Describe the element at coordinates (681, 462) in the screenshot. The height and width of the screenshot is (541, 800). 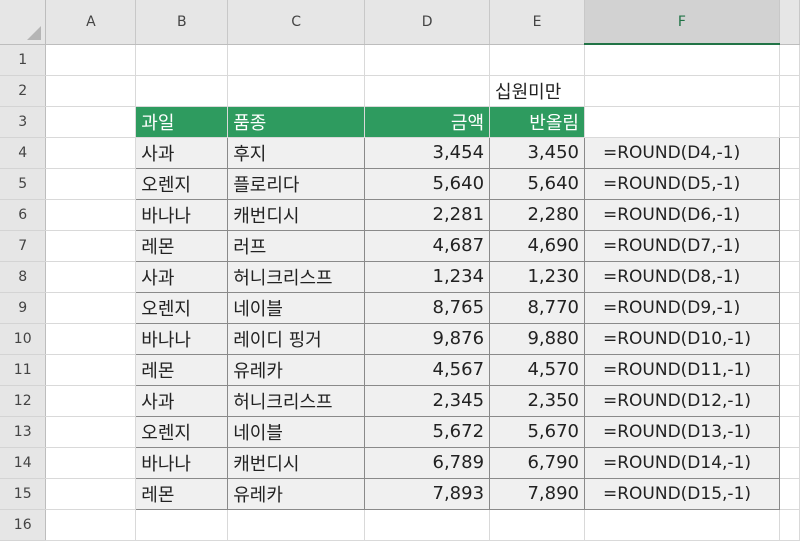
I see `cell-formula: =ROUND(D14,-1)` at that location.